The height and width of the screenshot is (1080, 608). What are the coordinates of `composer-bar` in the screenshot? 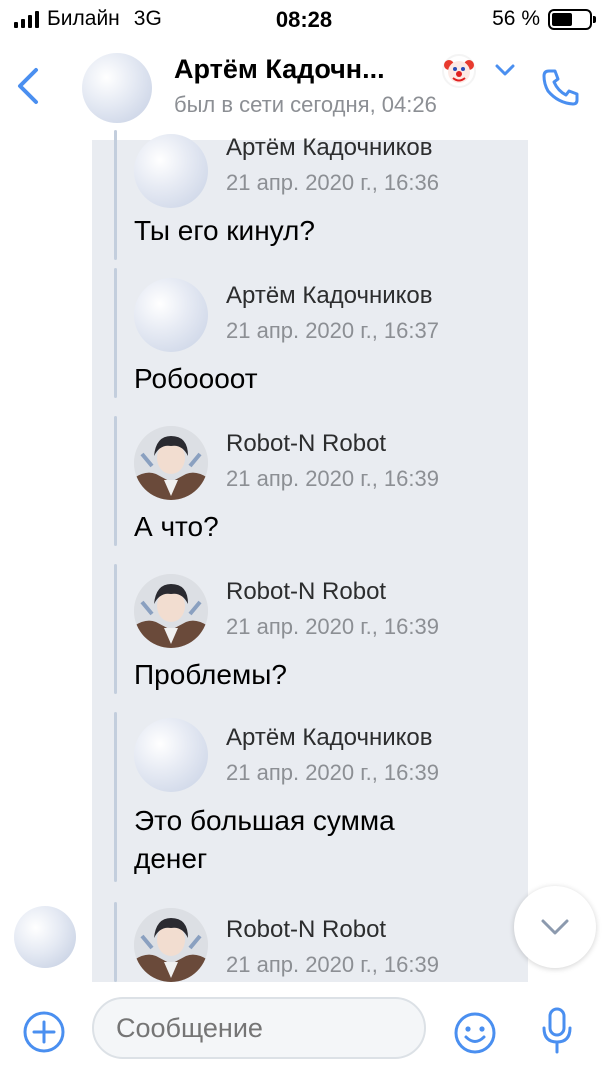 It's located at (304, 1031).